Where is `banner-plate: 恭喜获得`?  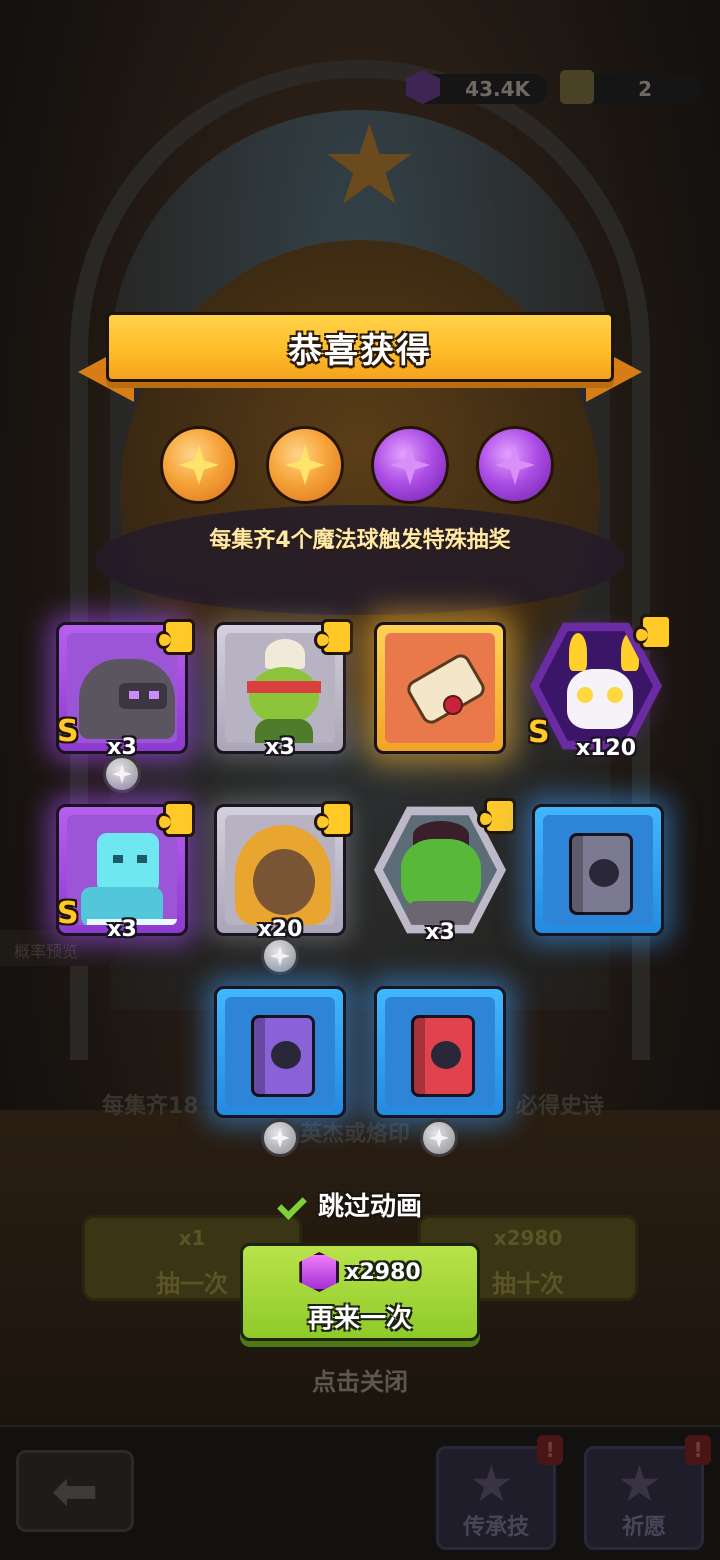
banner-plate: 恭喜获得 is located at coordinates (360, 347).